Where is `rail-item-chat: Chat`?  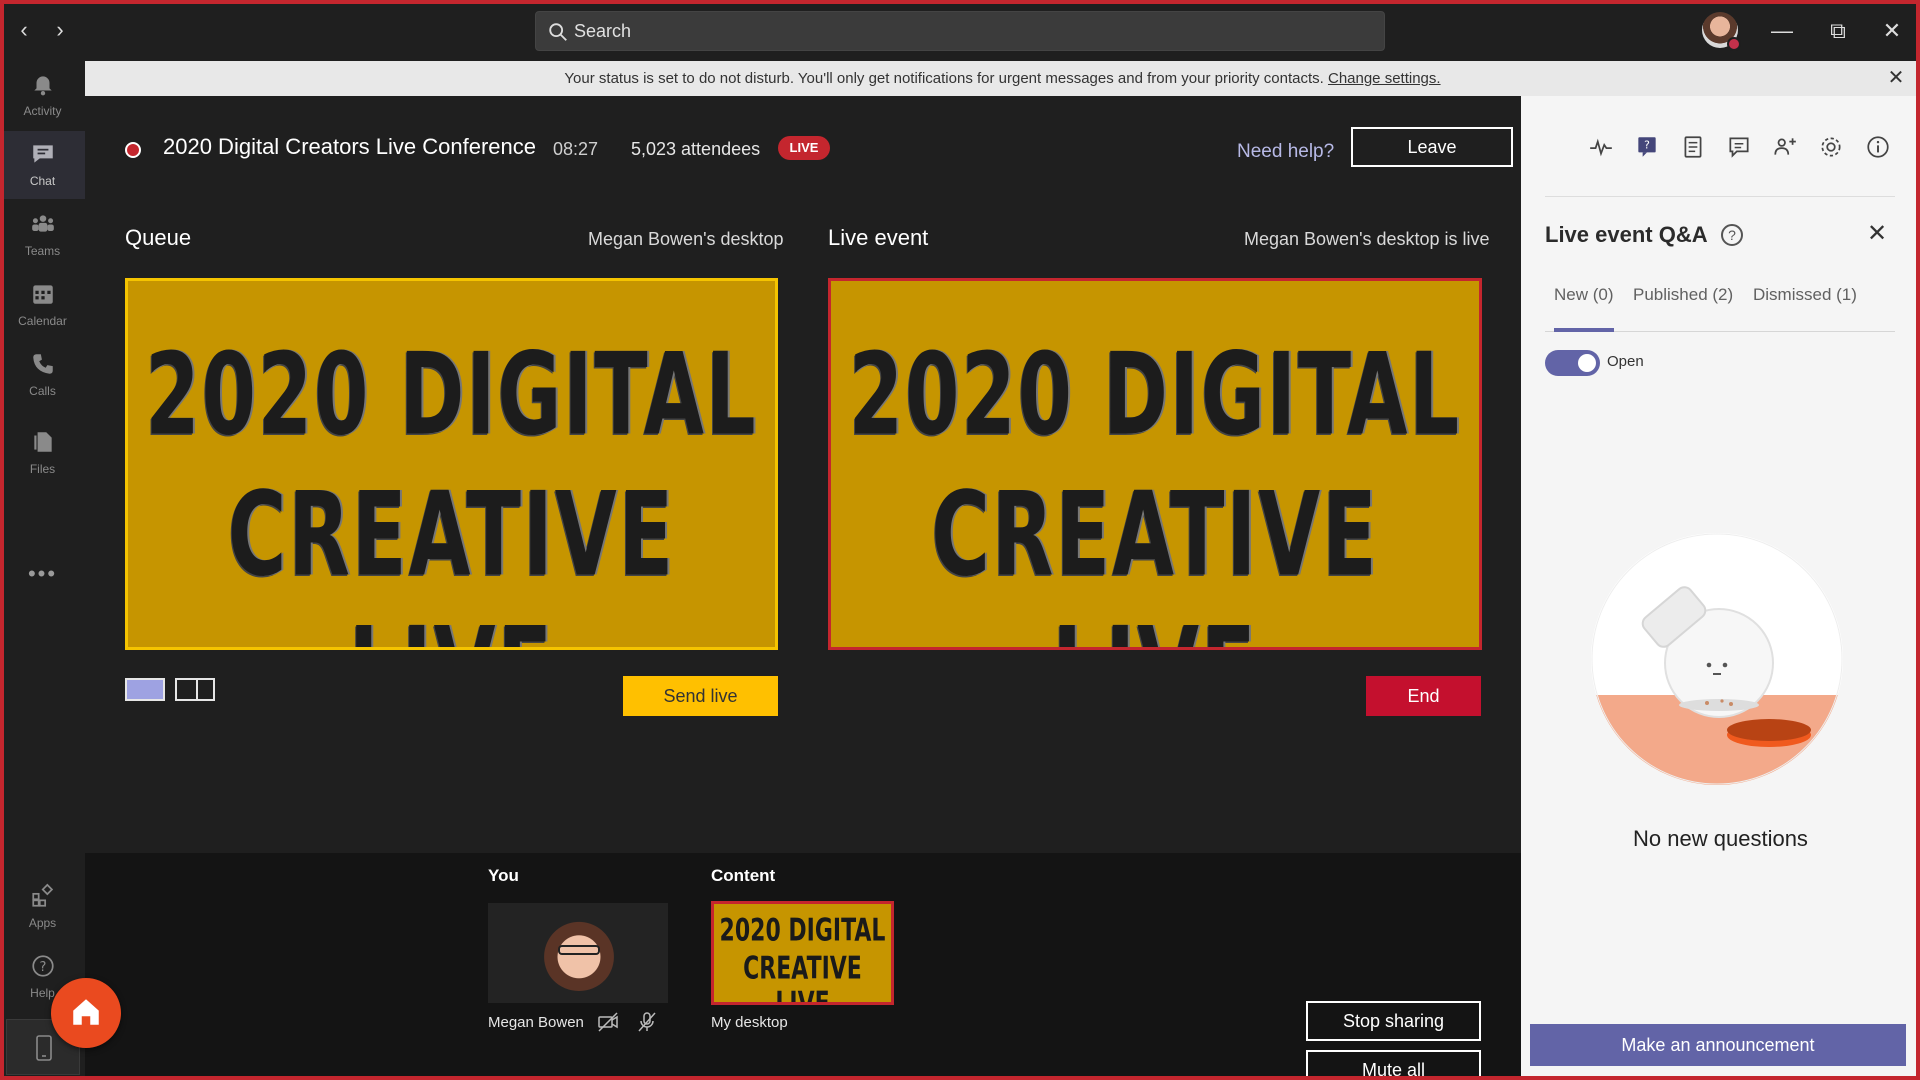 rail-item-chat: Chat is located at coordinates (42, 165).